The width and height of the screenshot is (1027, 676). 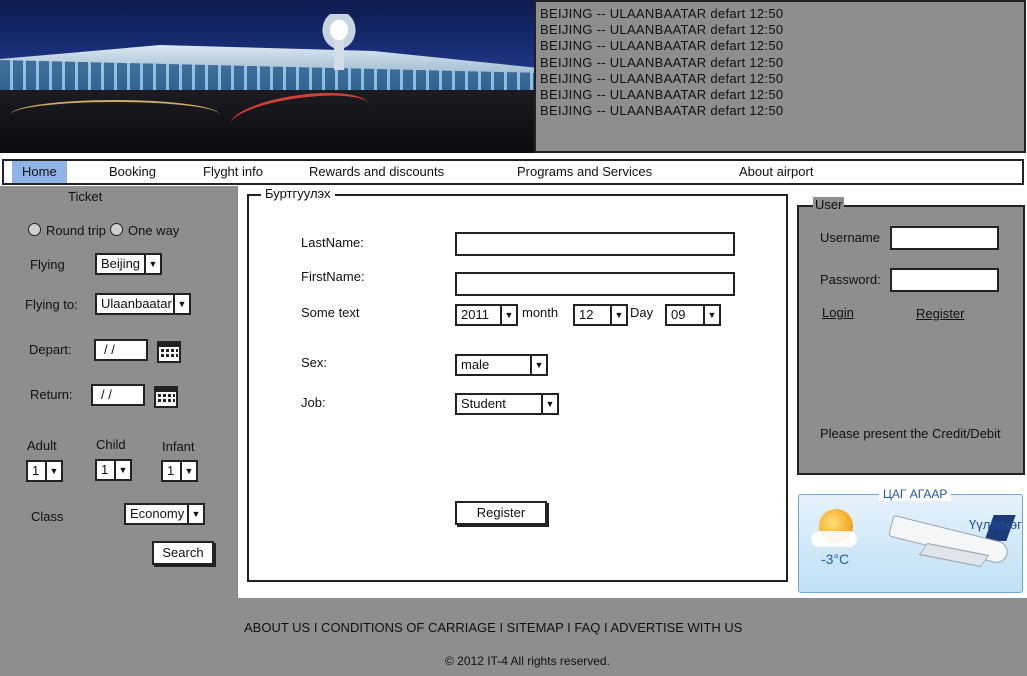 What do you see at coordinates (910, 540) in the screenshot?
I see `weather-widget: ЦАГ АГААР -3°C Үүлэрхэг` at bounding box center [910, 540].